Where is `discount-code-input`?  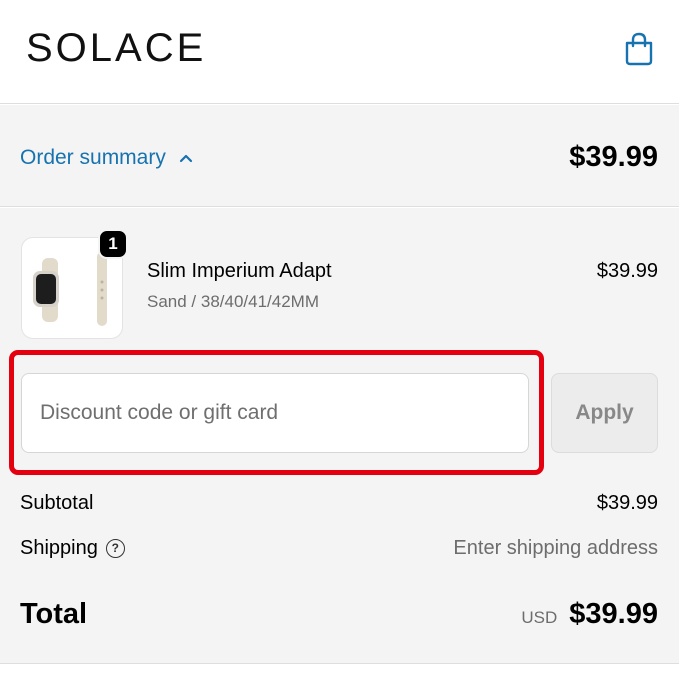
discount-code-input is located at coordinates (275, 413).